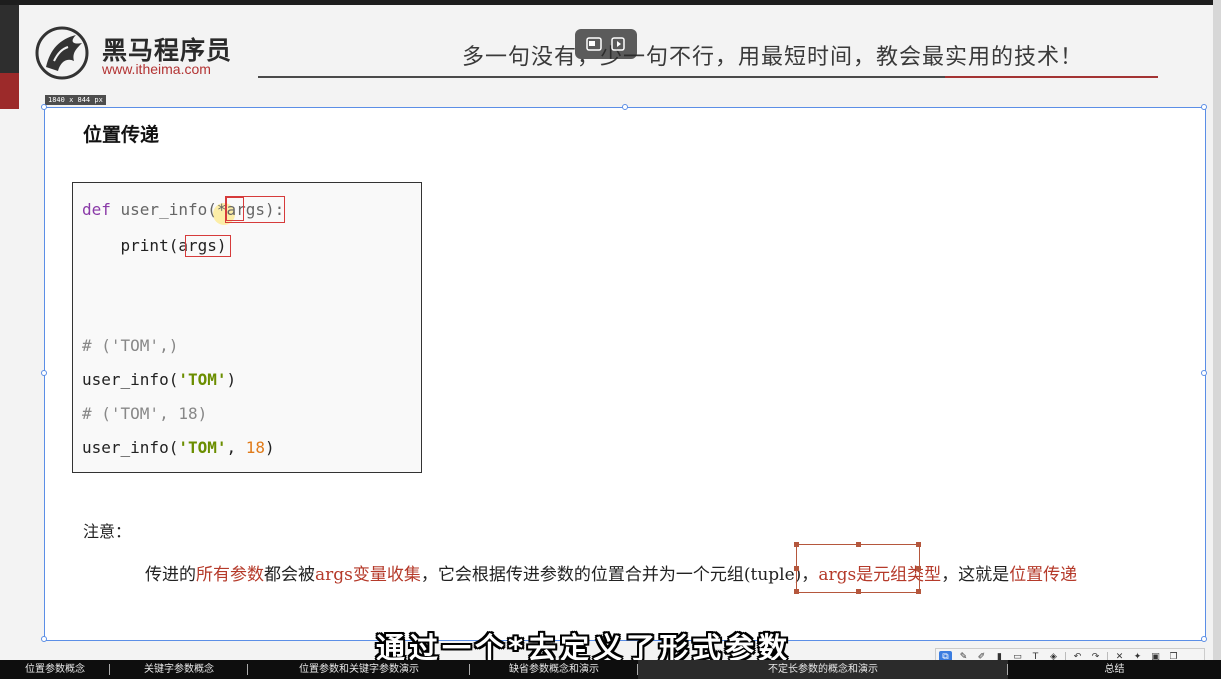  I want to click on chapter-item: 位置参数概念, so click(55, 669).